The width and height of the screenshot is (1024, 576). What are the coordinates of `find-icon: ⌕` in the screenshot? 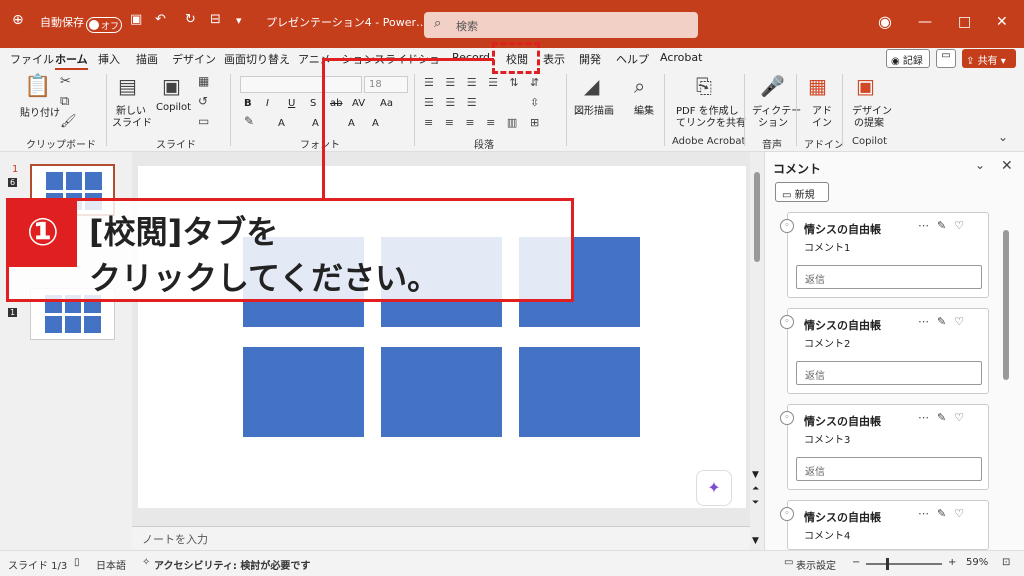 It's located at (639, 86).